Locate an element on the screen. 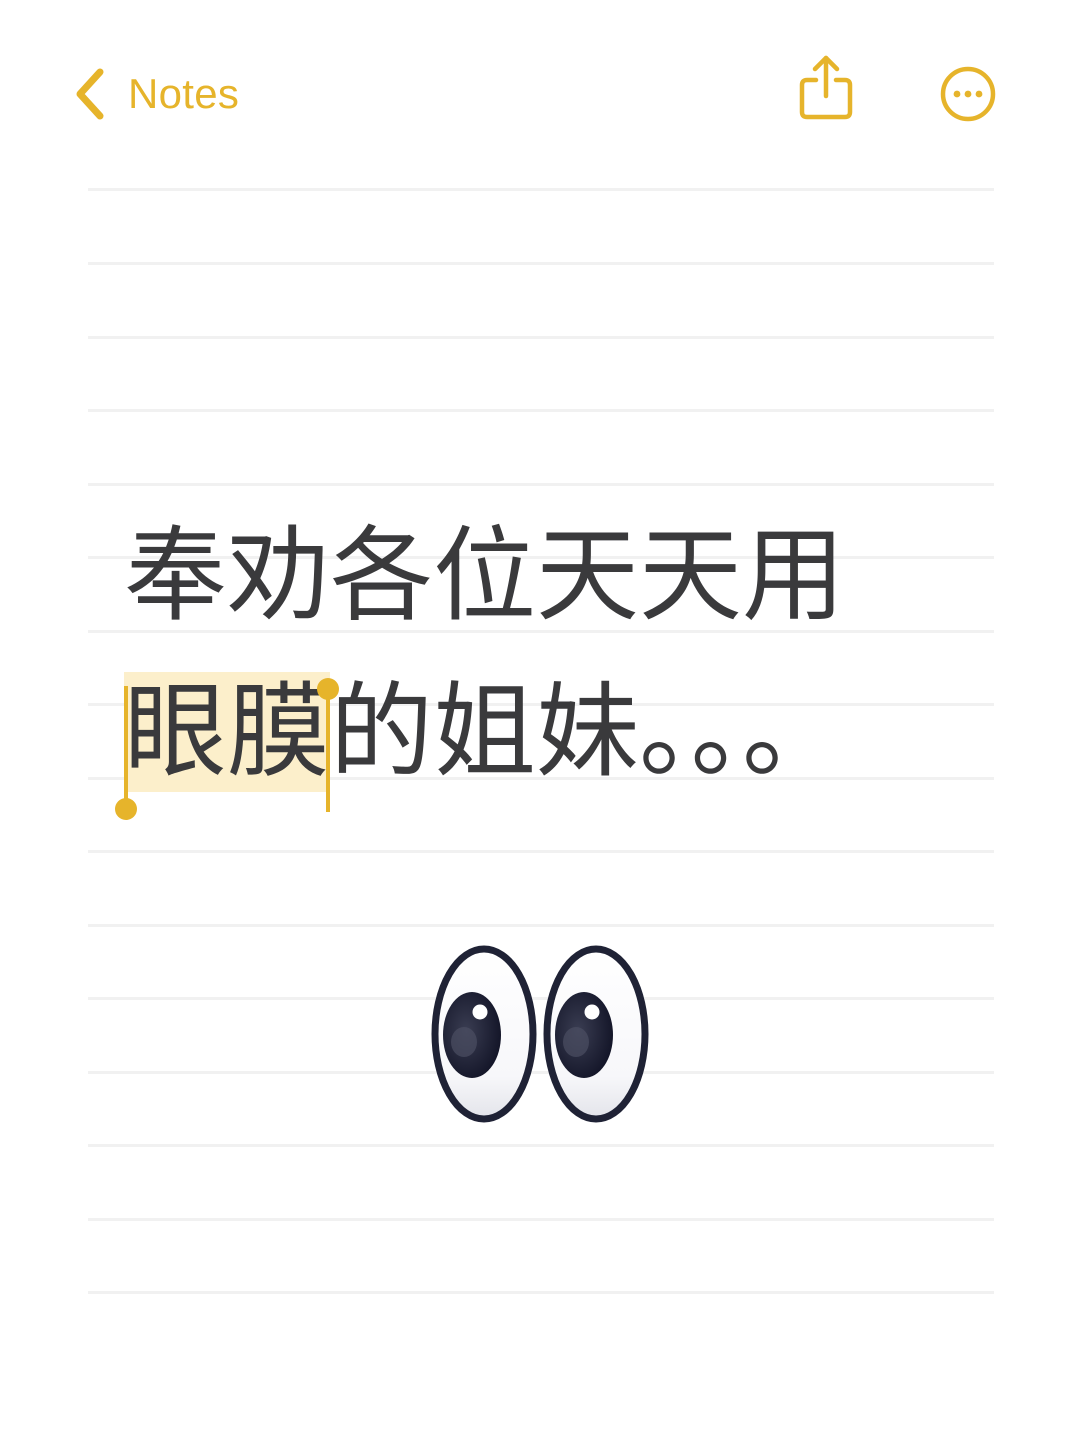  selection-start-bar is located at coordinates (126, 748).